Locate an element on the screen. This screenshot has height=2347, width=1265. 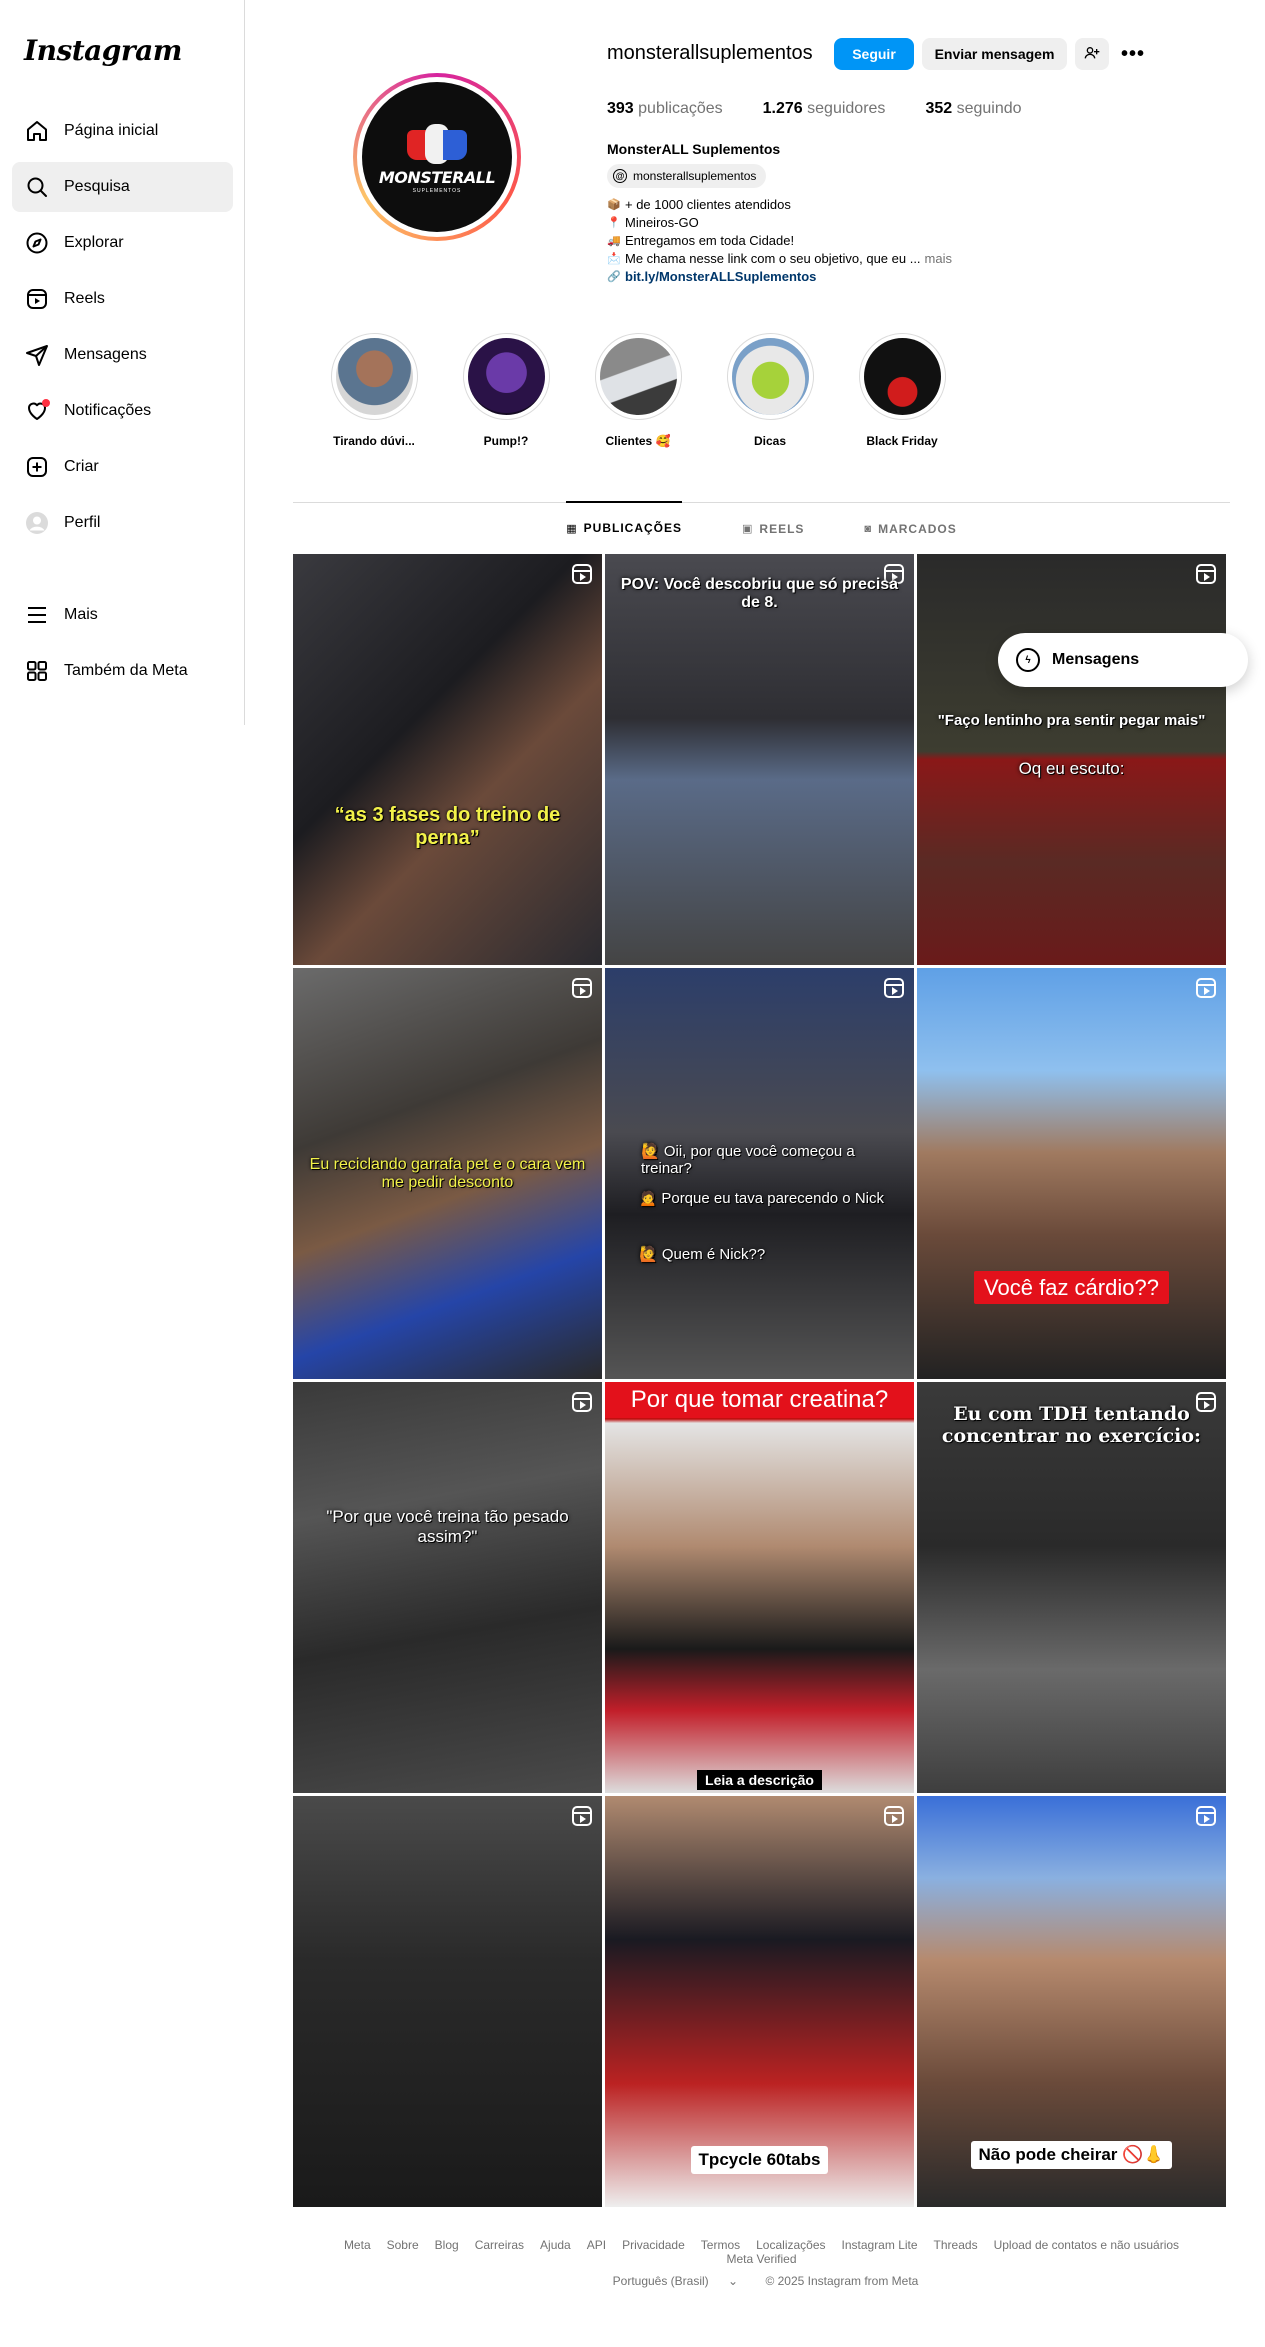
bio-line: 📍 Mineiros-GO is located at coordinates (653, 222).